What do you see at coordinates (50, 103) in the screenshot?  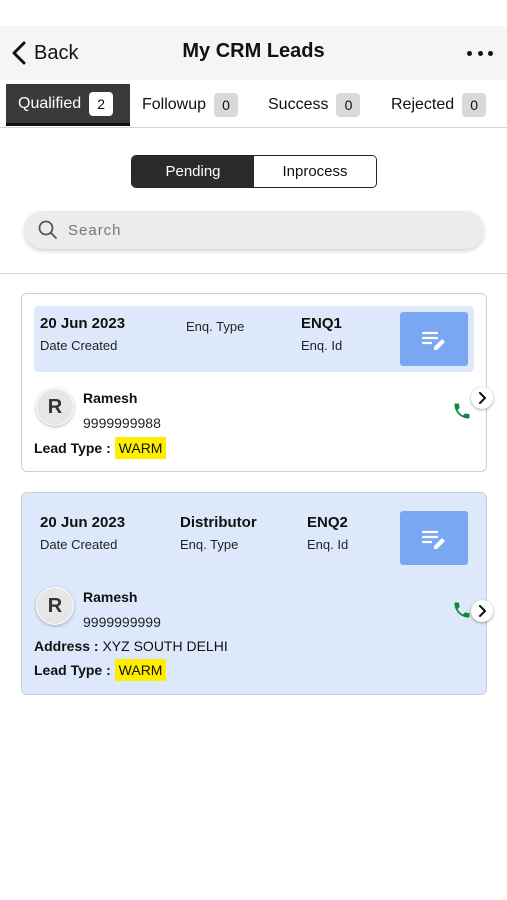 I see `tab-label: Qualified` at bounding box center [50, 103].